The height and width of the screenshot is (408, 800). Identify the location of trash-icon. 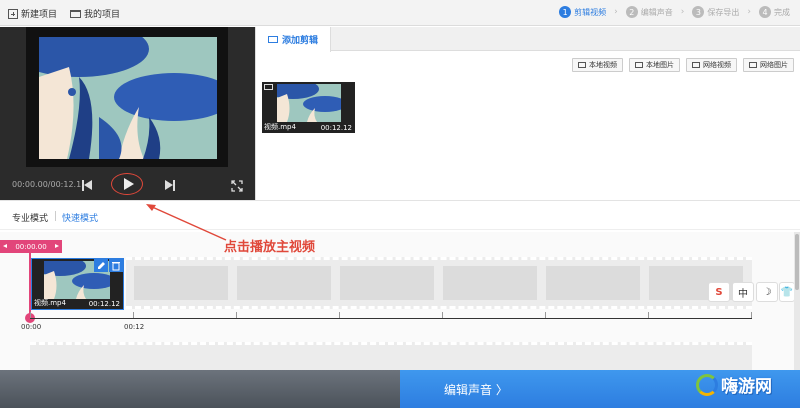
(116, 265).